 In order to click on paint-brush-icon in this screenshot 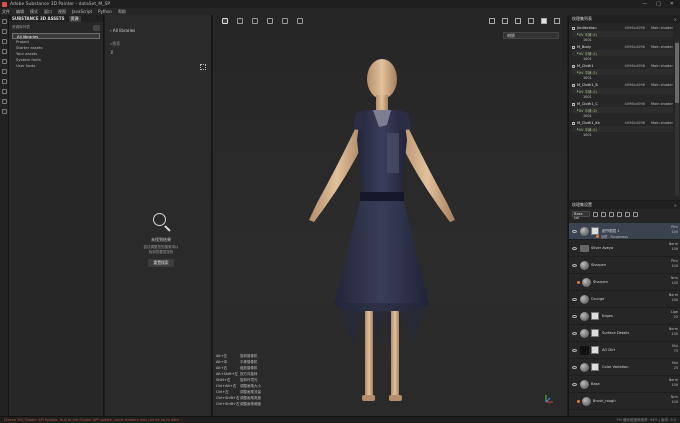, I will do `click(4, 21)`.